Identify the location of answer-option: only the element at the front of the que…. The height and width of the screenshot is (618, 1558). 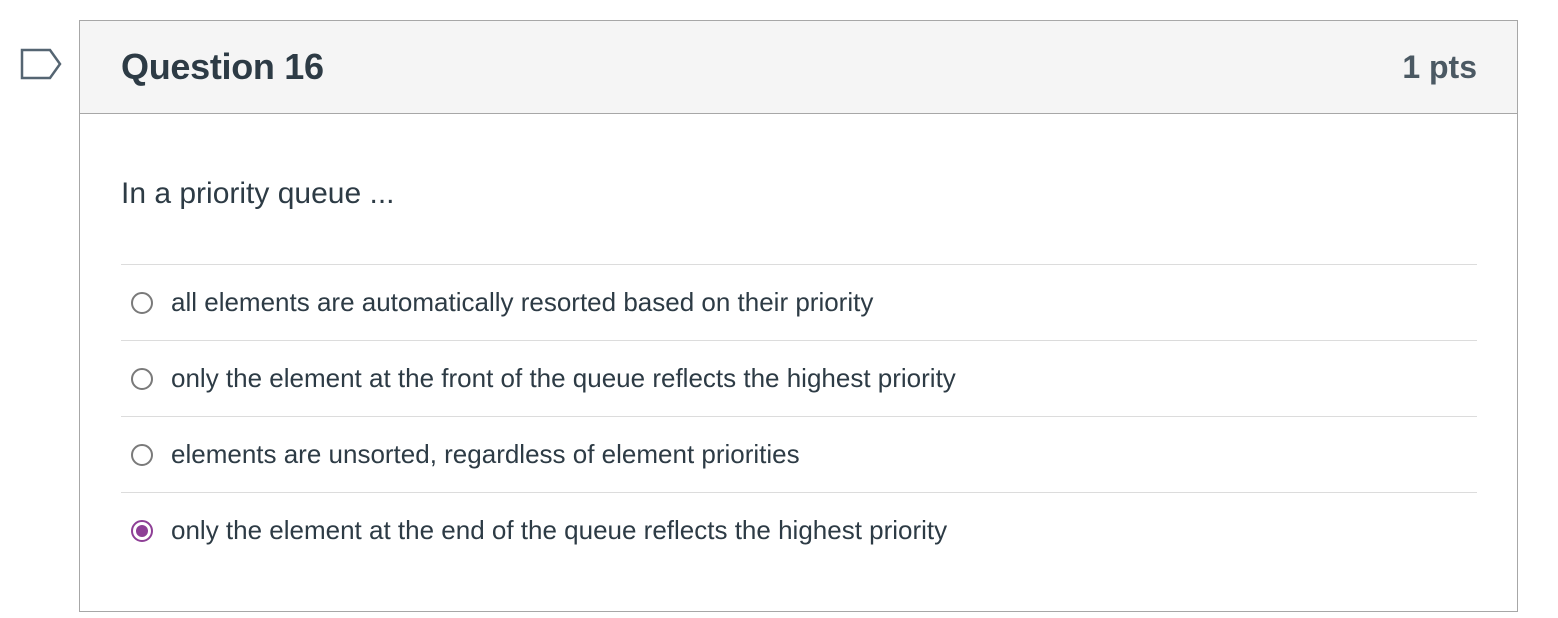
(799, 379).